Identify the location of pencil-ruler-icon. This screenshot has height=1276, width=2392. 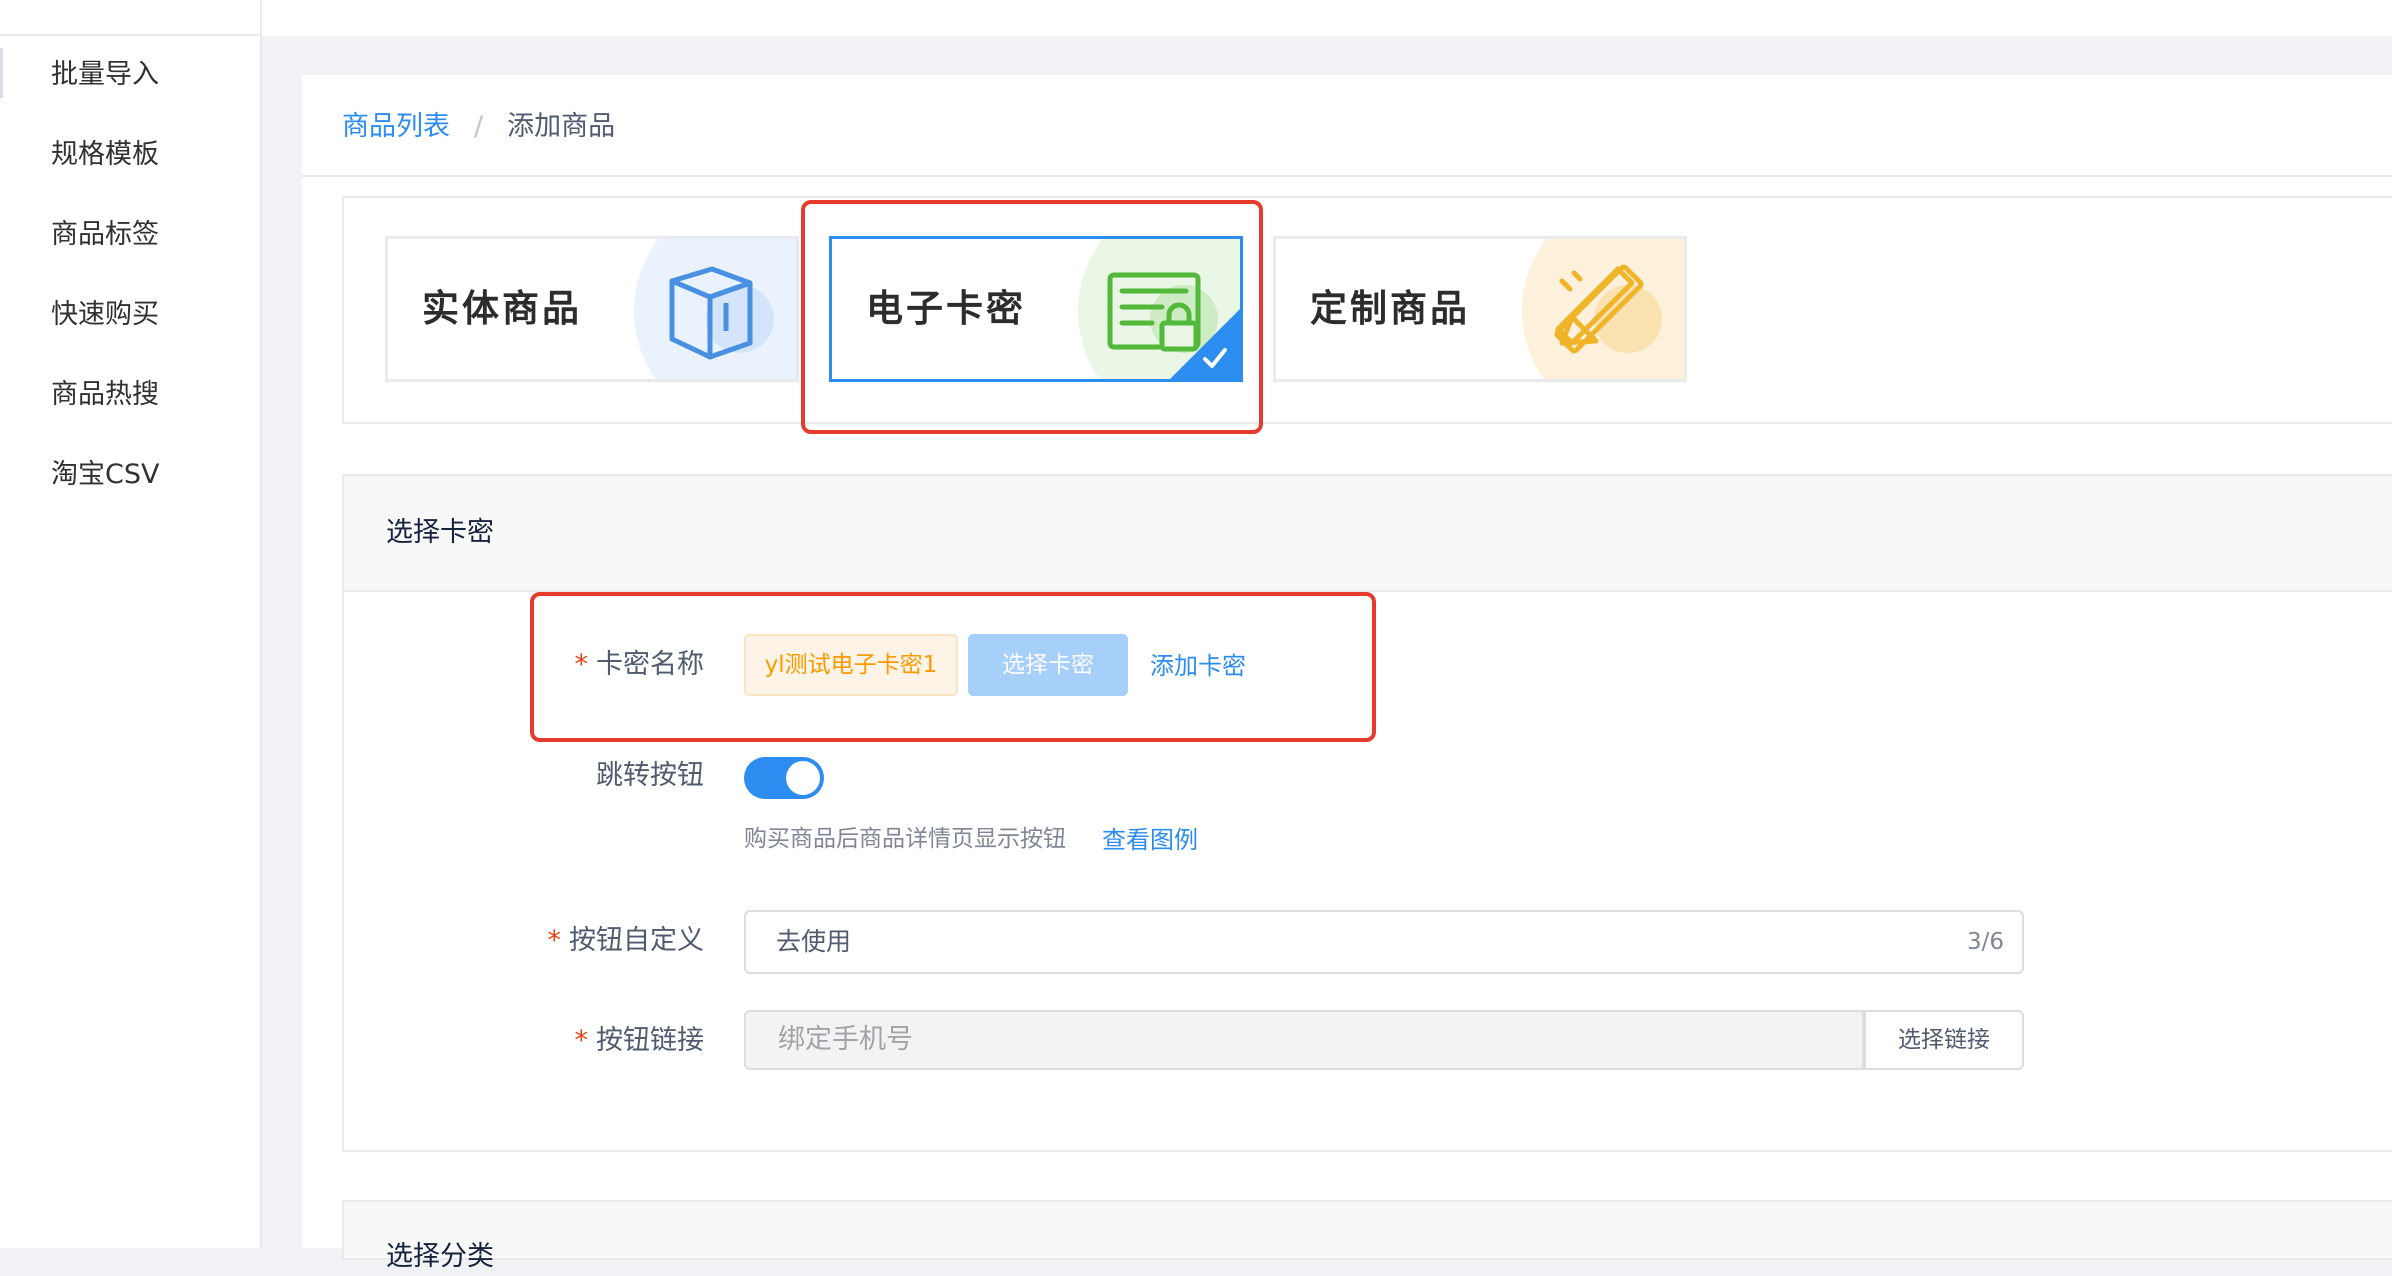
(1603, 309).